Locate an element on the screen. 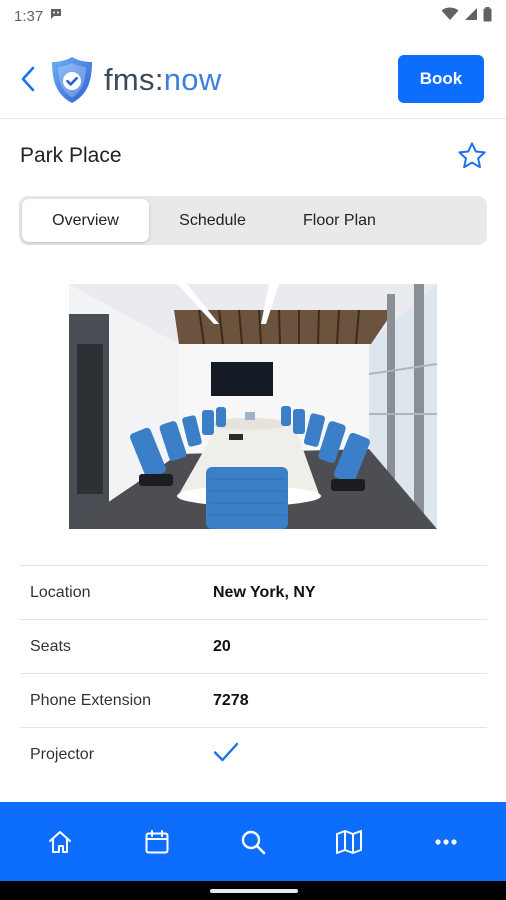  map-icon is located at coordinates (349, 841).